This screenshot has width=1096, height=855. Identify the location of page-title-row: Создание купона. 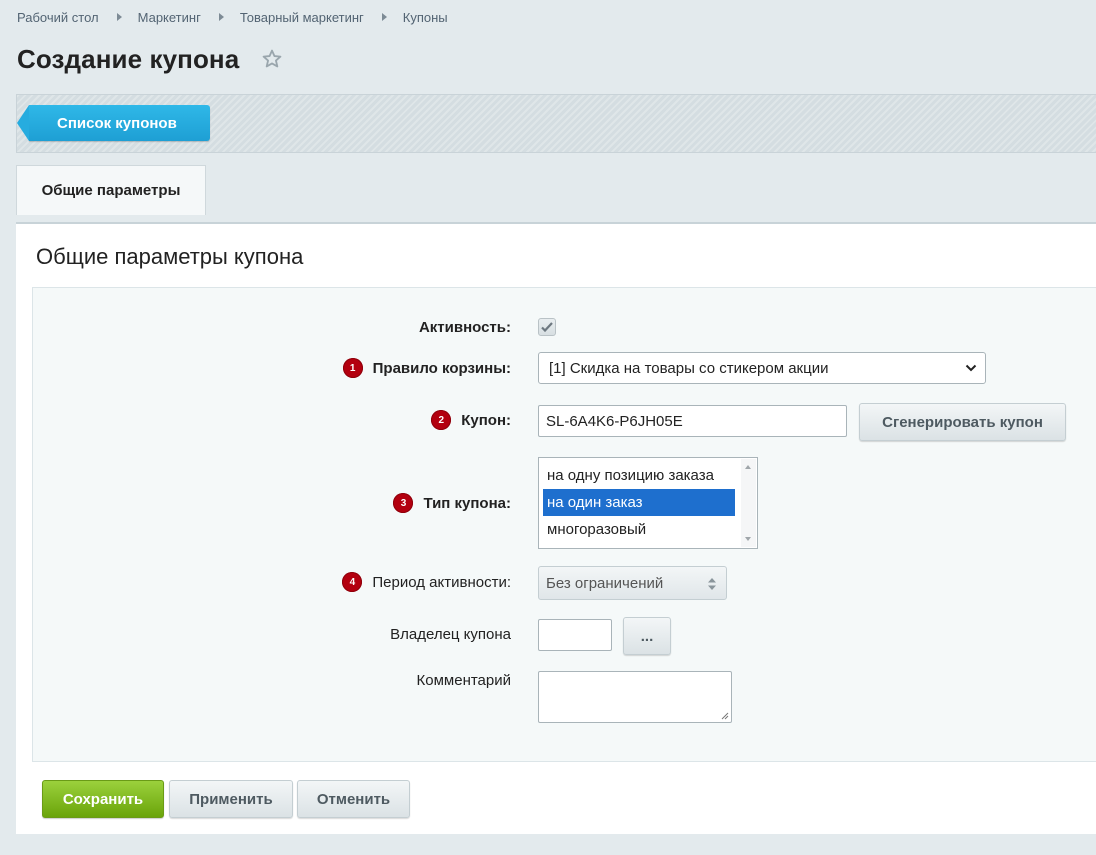
(150, 59).